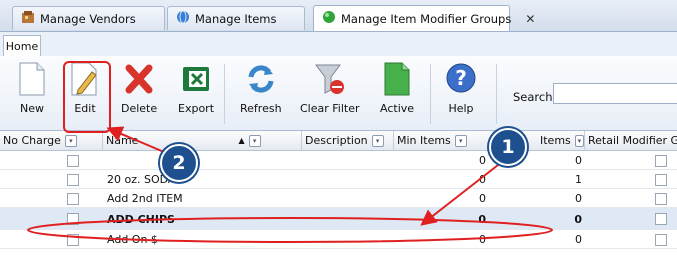  I want to click on new-label: New, so click(32, 108).